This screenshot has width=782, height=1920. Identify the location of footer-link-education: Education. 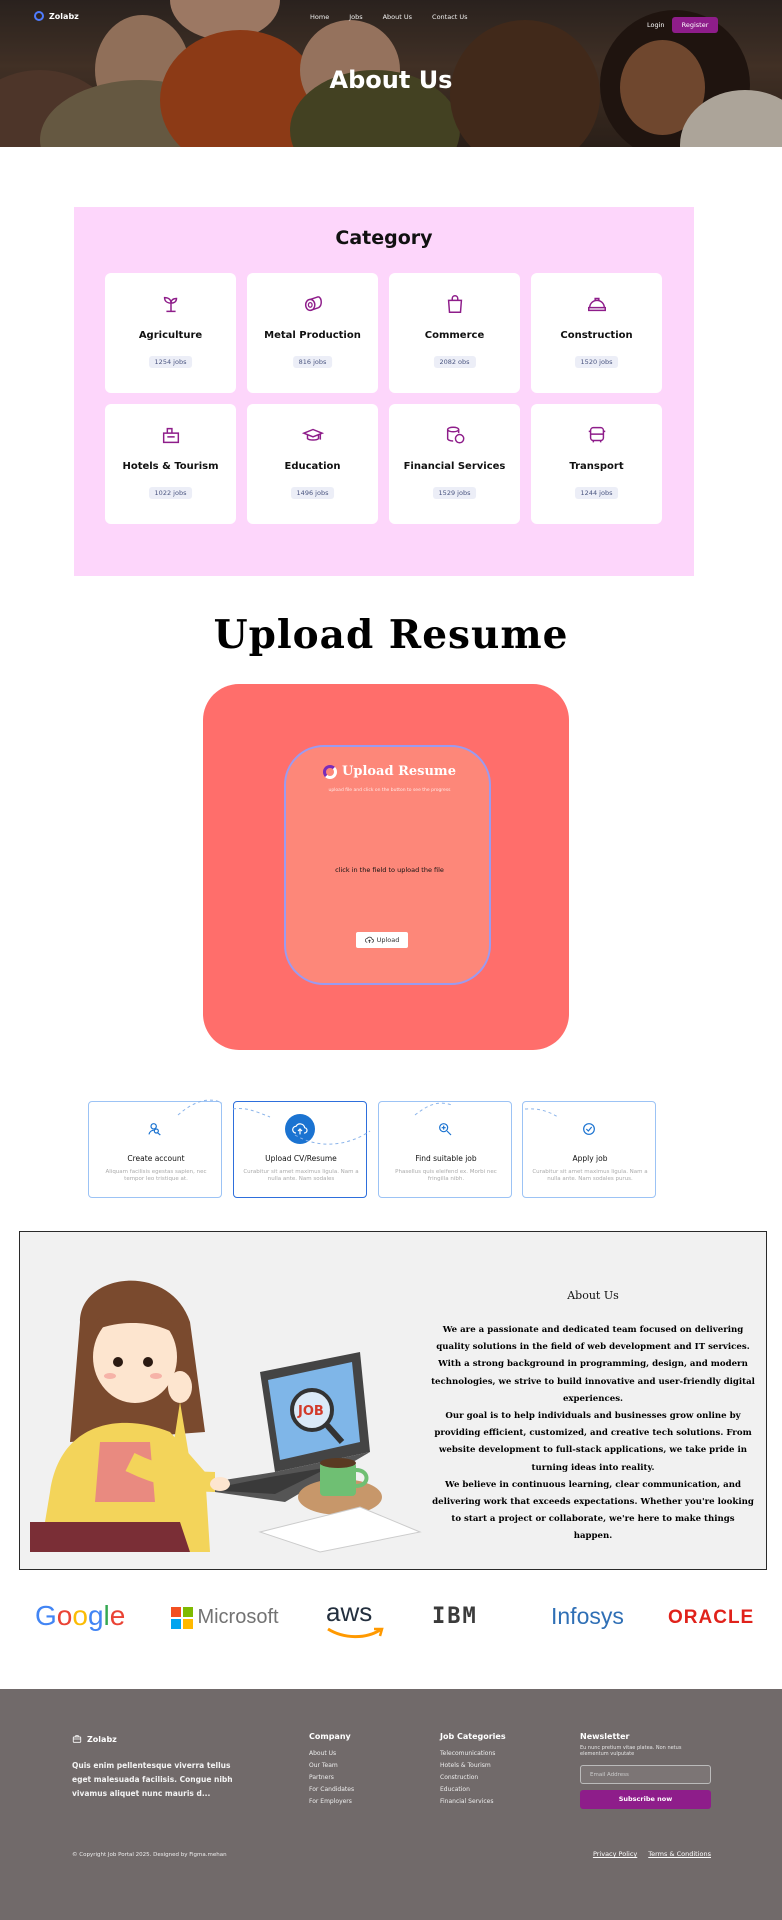
(473, 1790).